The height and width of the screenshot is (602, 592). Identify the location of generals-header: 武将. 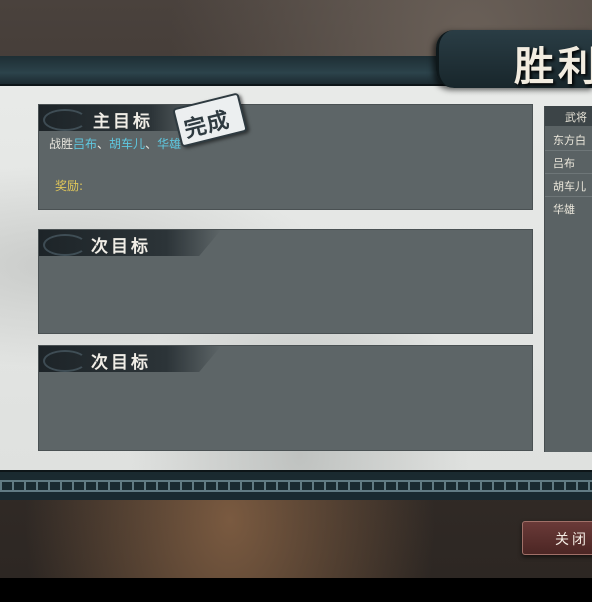
(568, 116).